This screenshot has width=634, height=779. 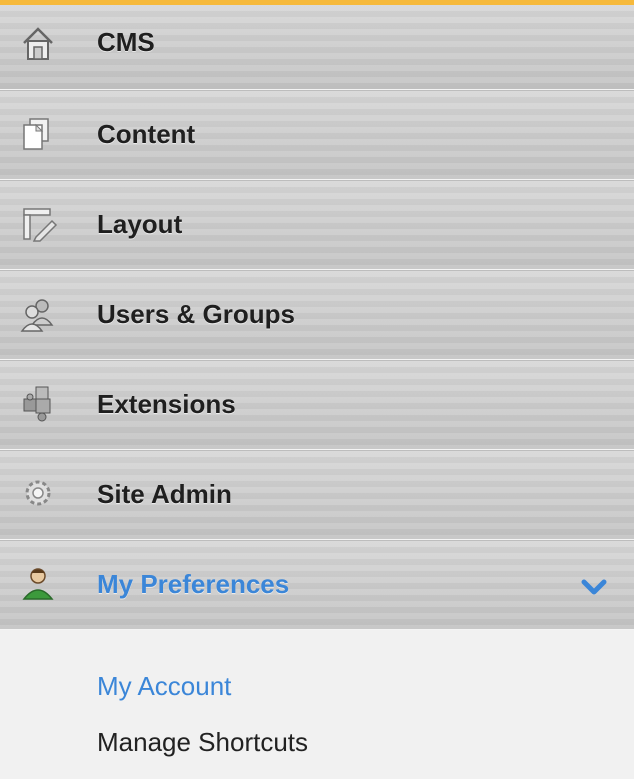 What do you see at coordinates (38, 43) in the screenshot?
I see `house-icon` at bounding box center [38, 43].